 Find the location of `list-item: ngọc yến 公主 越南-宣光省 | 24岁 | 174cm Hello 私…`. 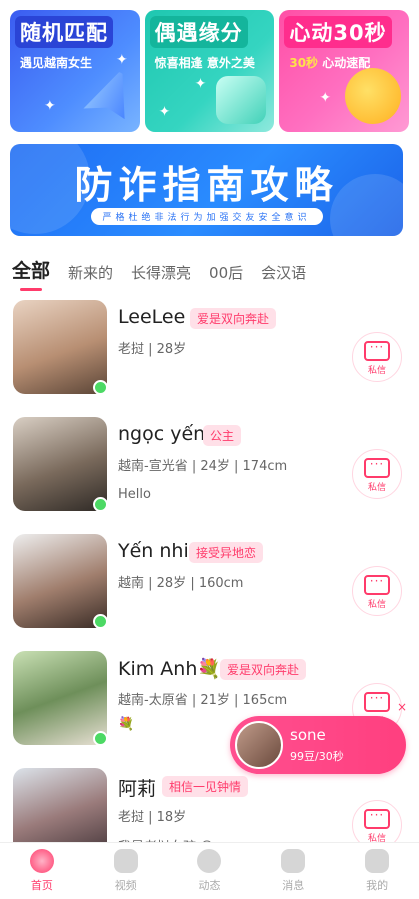

list-item: ngọc yến 公主 越南-宣光省 | 24岁 | 174cm Hello 私… is located at coordinates (209, 473).